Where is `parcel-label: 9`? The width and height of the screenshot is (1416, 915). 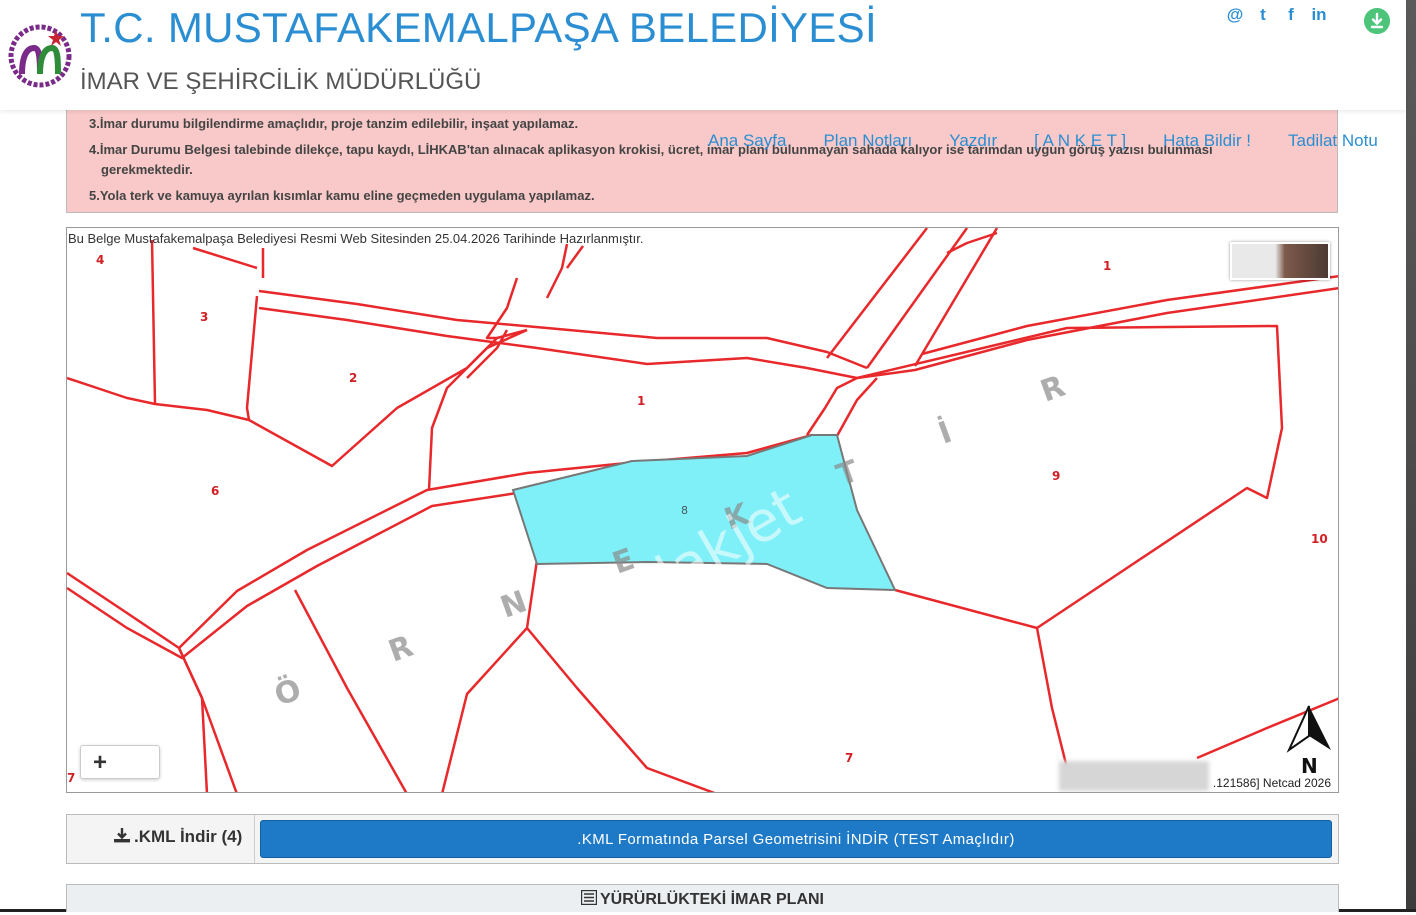
parcel-label: 9 is located at coordinates (1056, 476).